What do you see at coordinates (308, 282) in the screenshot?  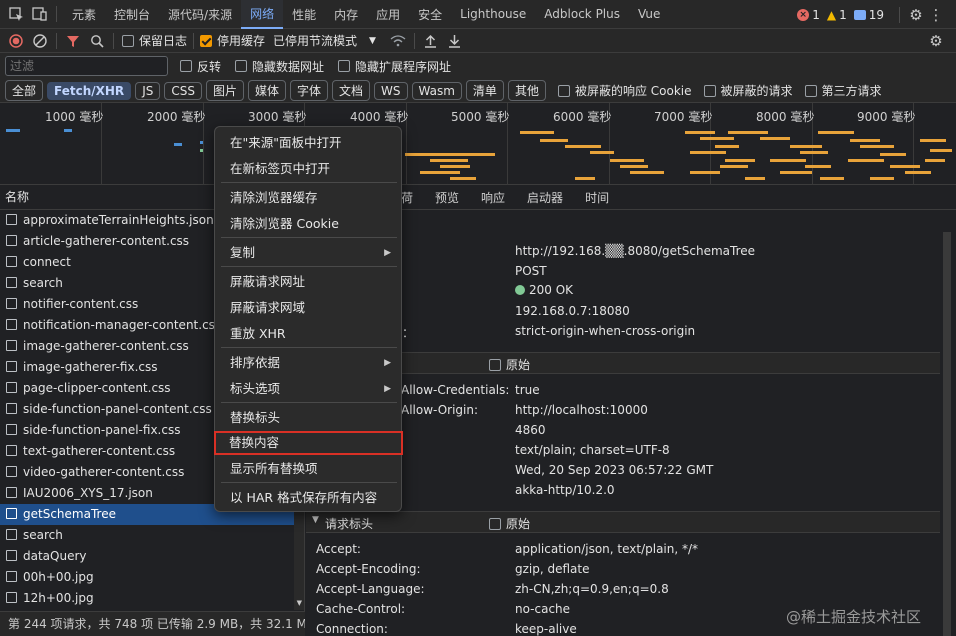 I see `context-menu-item: 屏蔽请求网址` at bounding box center [308, 282].